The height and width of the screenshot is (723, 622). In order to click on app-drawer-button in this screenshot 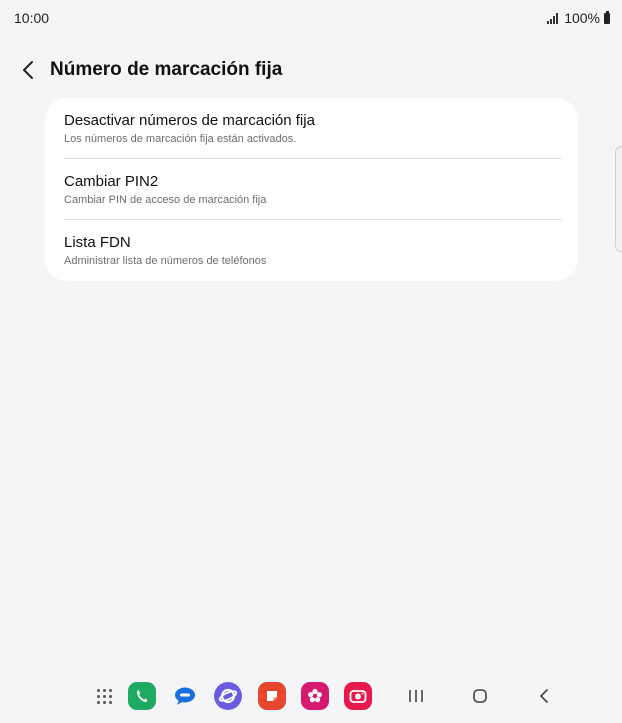, I will do `click(104, 696)`.